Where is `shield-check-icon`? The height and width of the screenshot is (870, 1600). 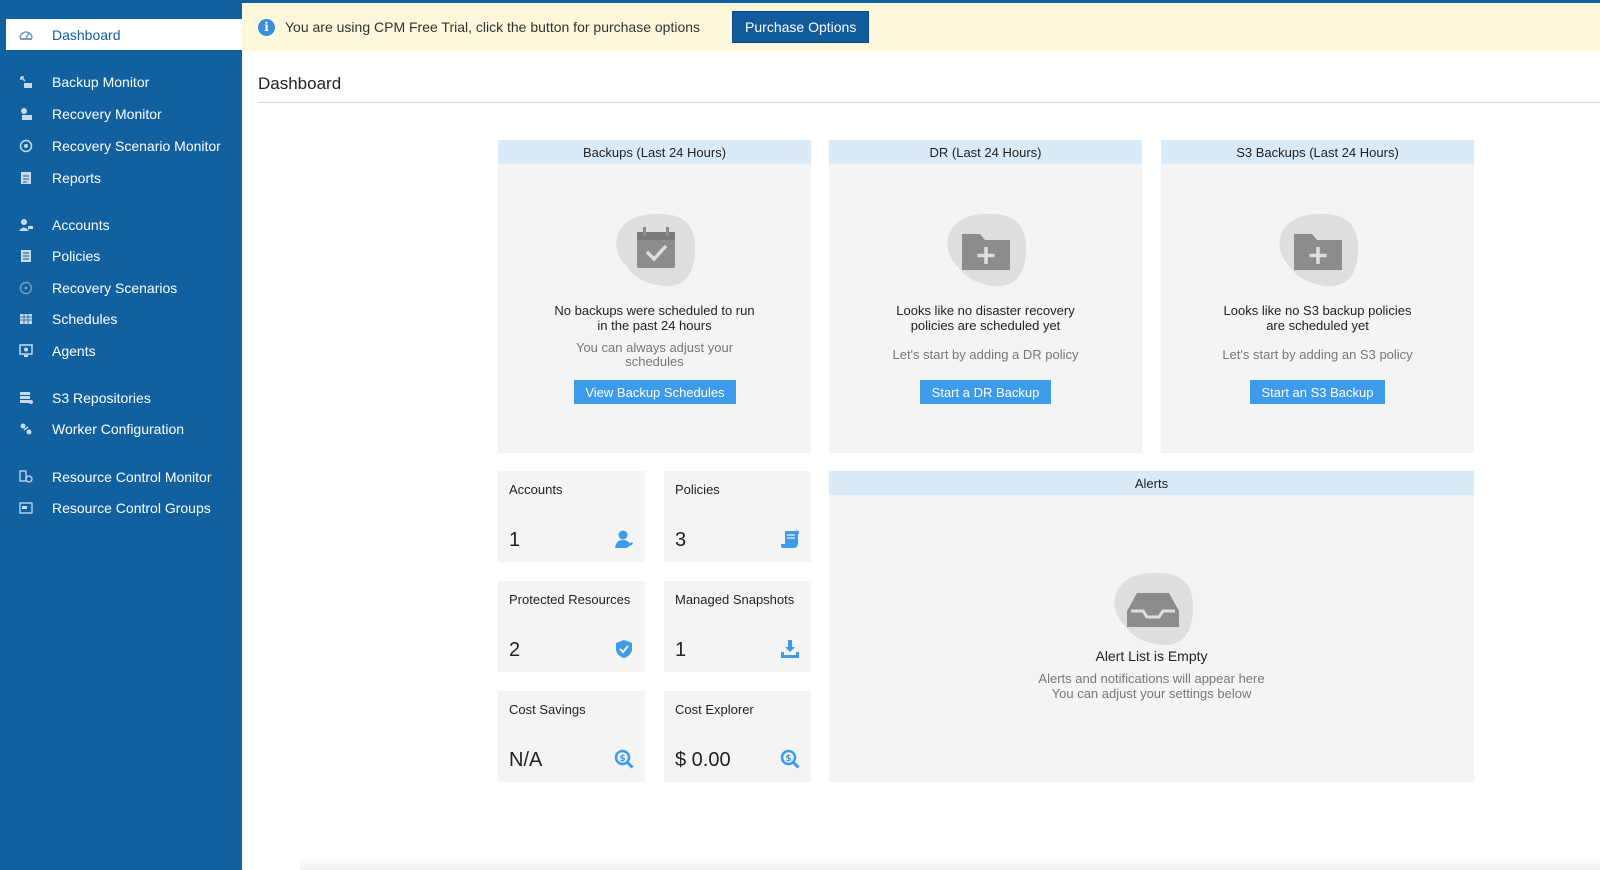
shield-check-icon is located at coordinates (624, 649).